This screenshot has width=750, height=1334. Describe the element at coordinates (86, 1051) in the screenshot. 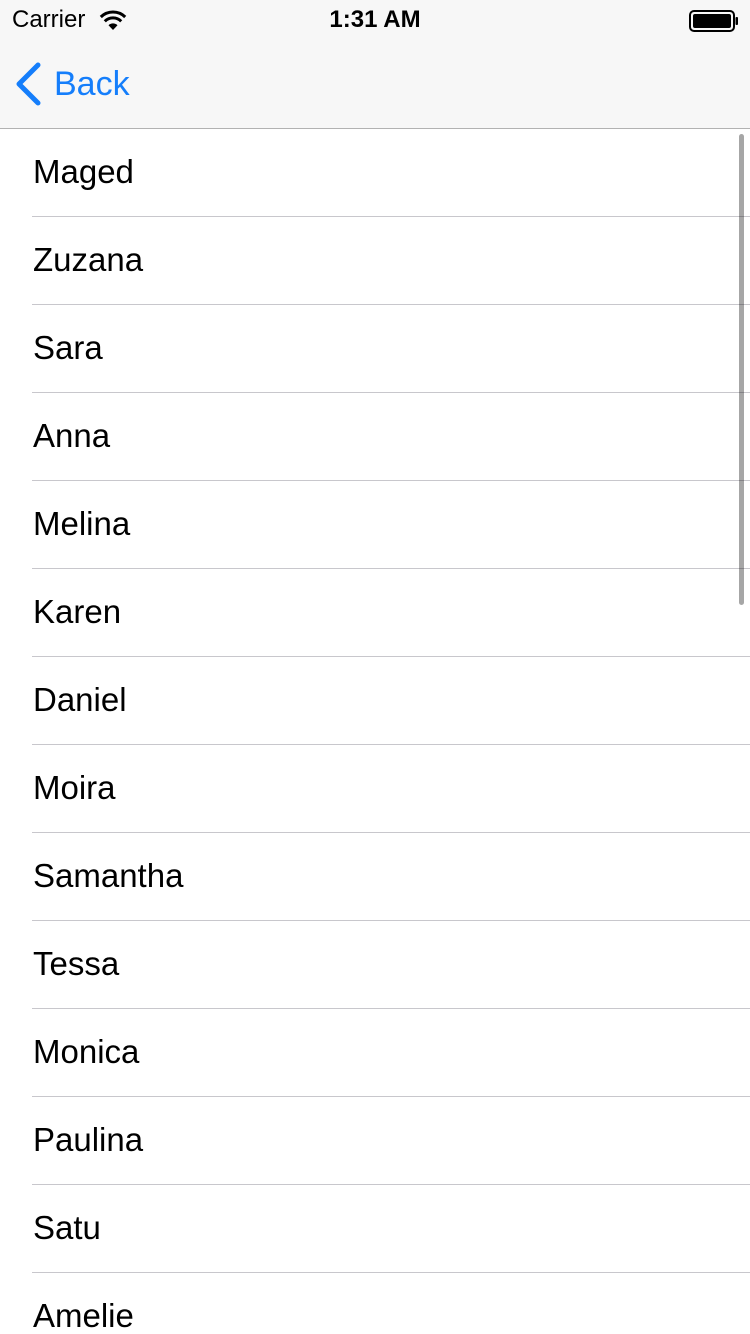

I see `list-item-label: Monica` at that location.